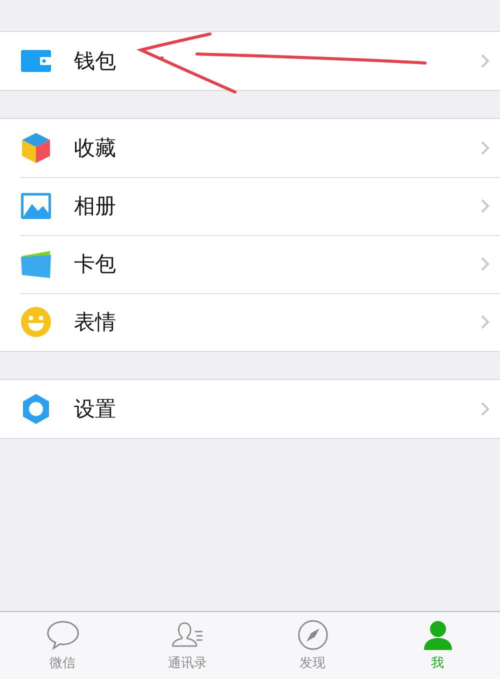 This screenshot has height=679, width=500. Describe the element at coordinates (250, 148) in the screenshot. I see `menu-row: 收藏` at that location.